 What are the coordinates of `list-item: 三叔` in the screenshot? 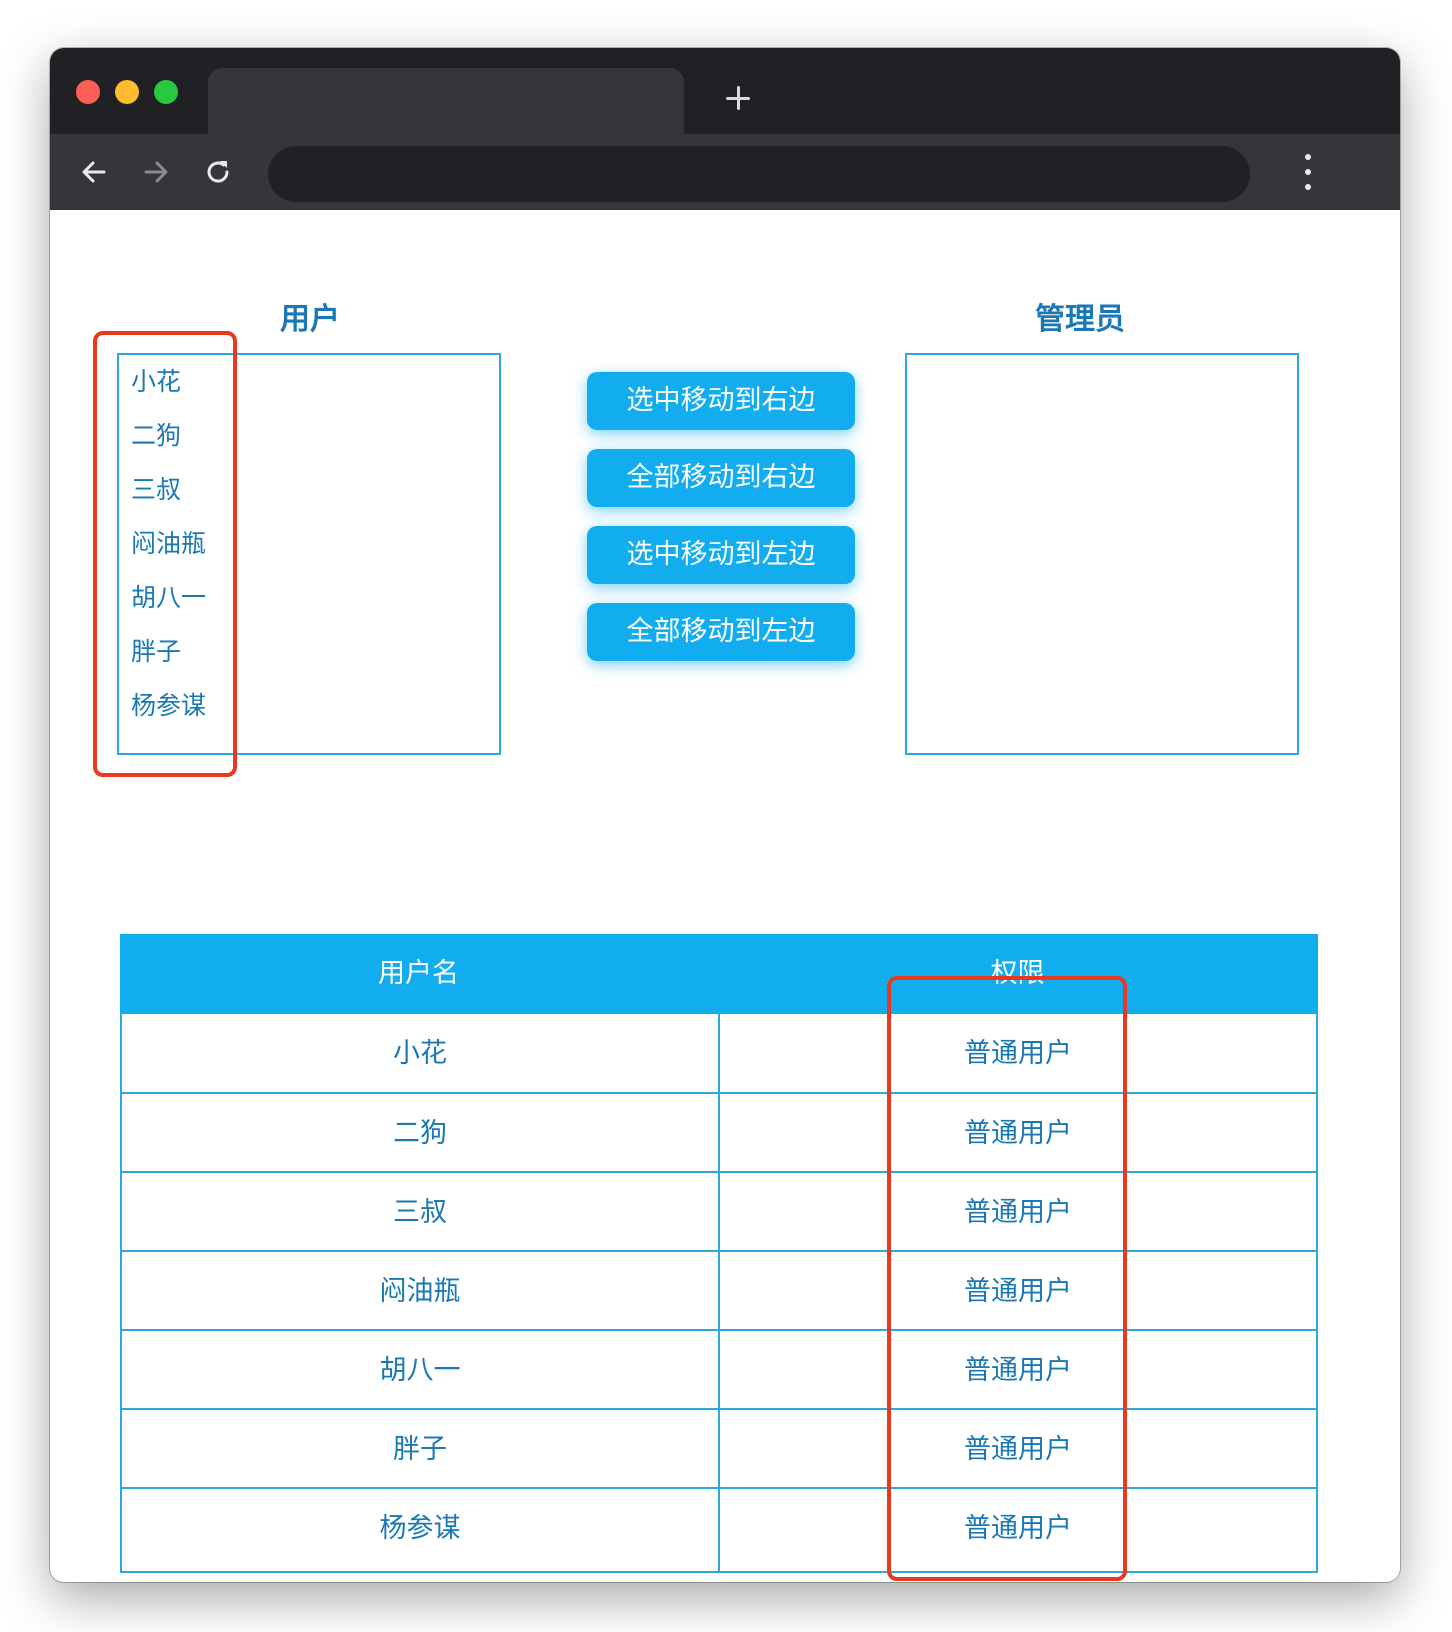 It's located at (156, 490).